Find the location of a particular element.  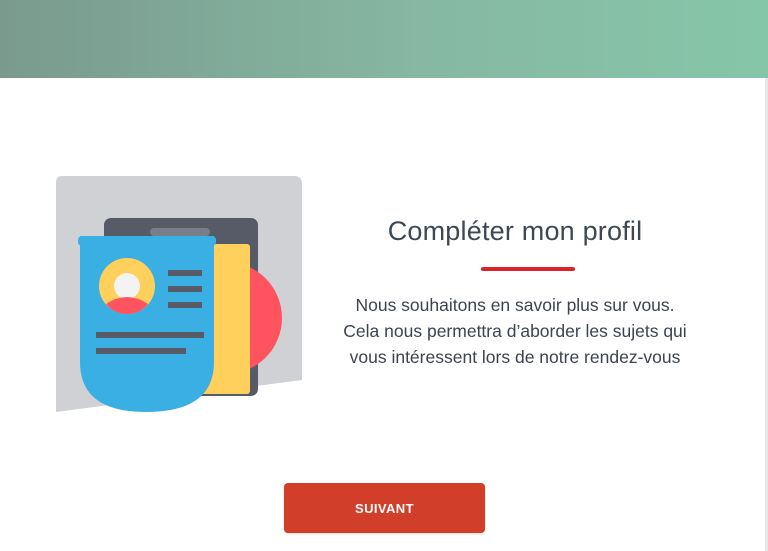

title-underline is located at coordinates (528, 269).